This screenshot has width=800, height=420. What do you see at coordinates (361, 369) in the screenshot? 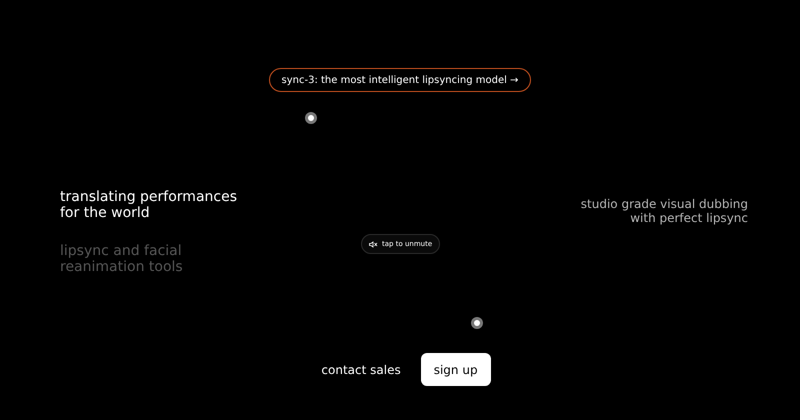
I see `contact-sales-link: contact sales` at bounding box center [361, 369].